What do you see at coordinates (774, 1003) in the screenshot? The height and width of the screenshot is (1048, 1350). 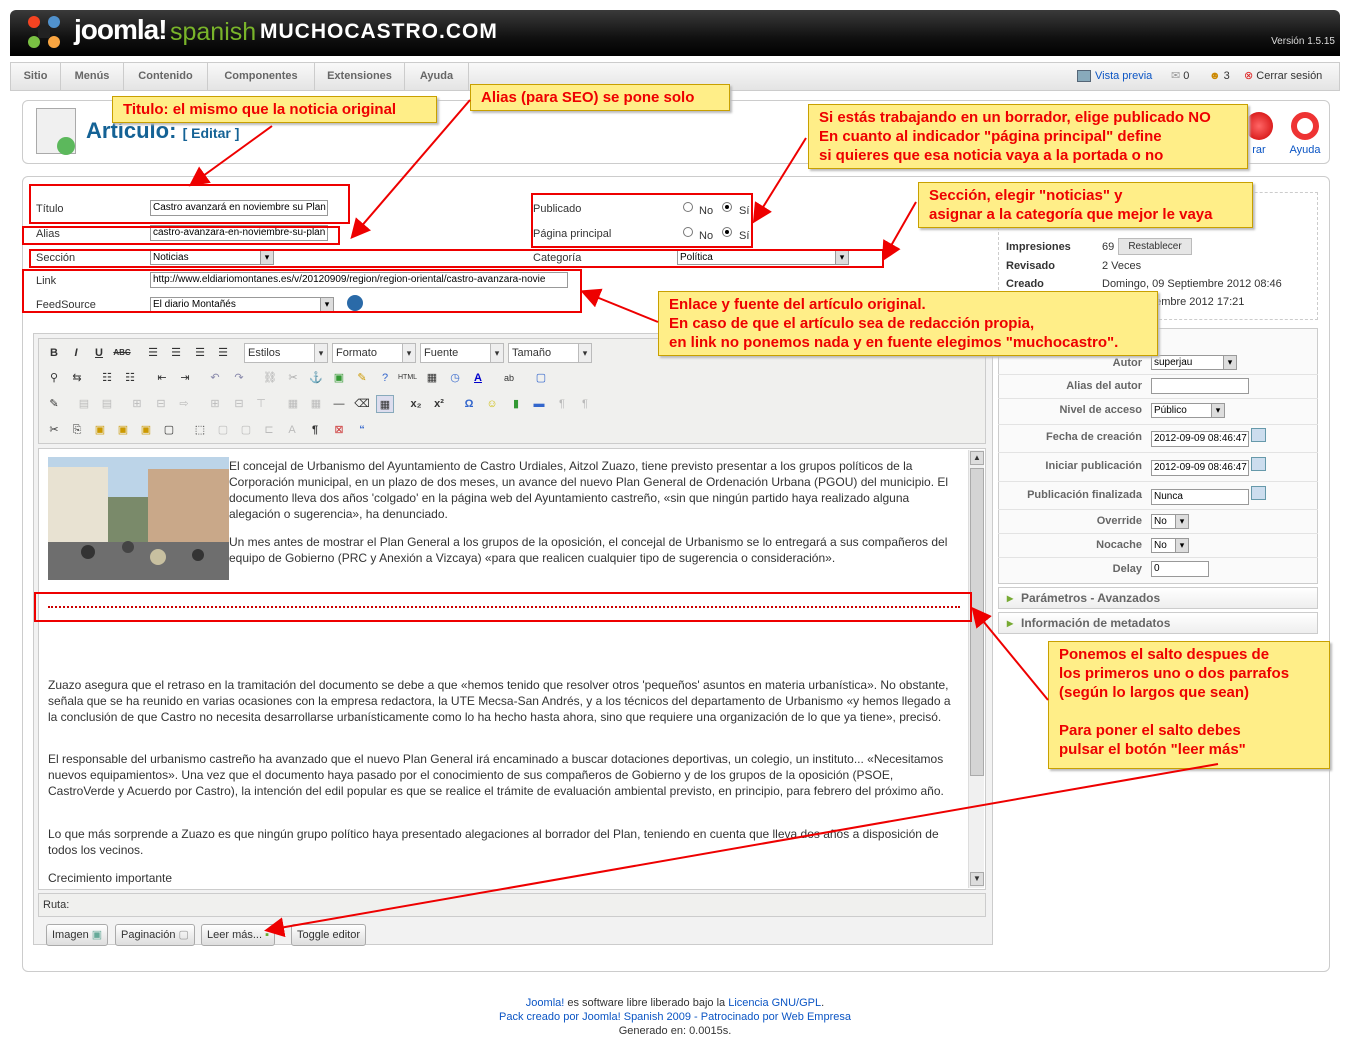 I see `license-link: Licencia GNU/GPL` at bounding box center [774, 1003].